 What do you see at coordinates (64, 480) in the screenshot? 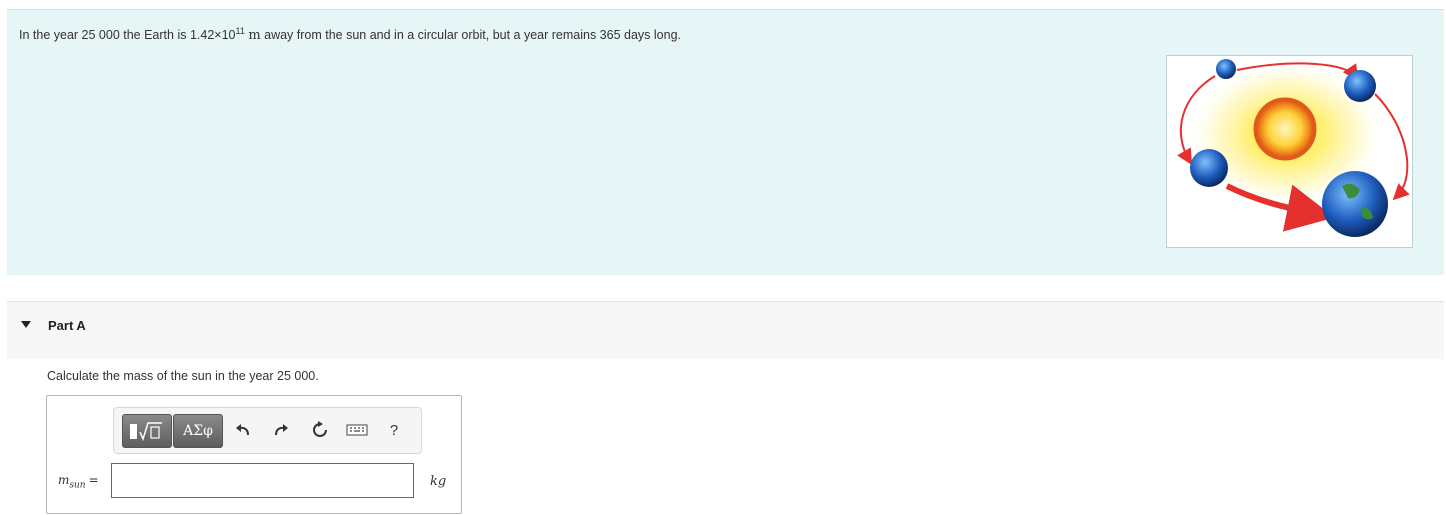
I see `variable-symbol: m` at bounding box center [64, 480].